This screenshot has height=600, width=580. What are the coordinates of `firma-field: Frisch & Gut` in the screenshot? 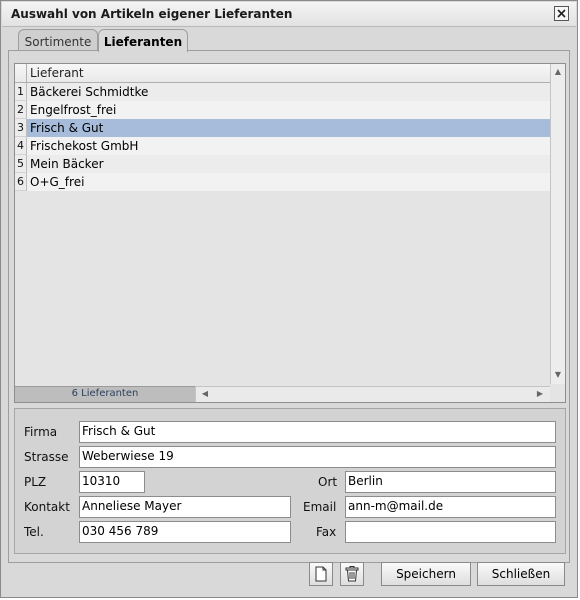 It's located at (317, 432).